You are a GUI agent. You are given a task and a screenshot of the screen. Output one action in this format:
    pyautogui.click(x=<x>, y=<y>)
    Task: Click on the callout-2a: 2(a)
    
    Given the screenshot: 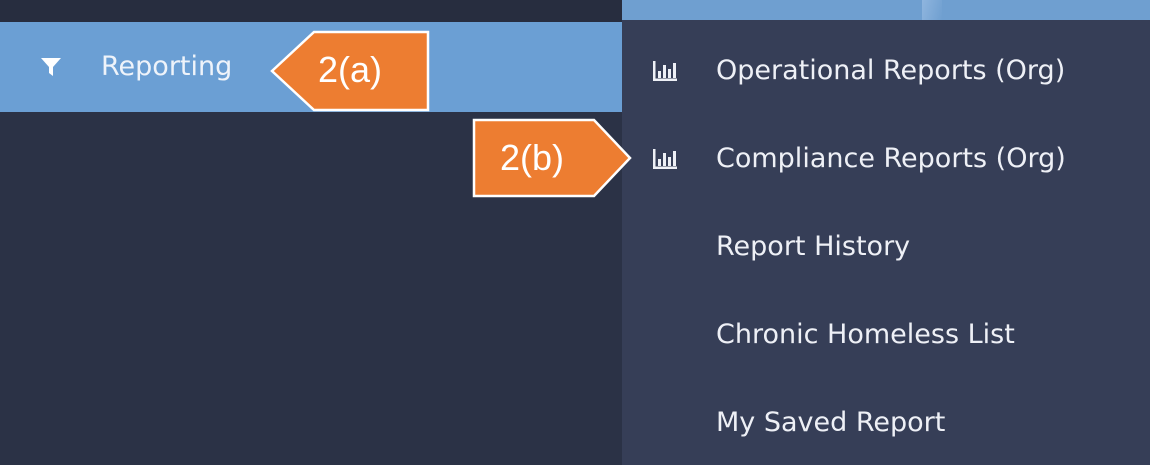 What is the action you would take?
    pyautogui.click(x=350, y=71)
    